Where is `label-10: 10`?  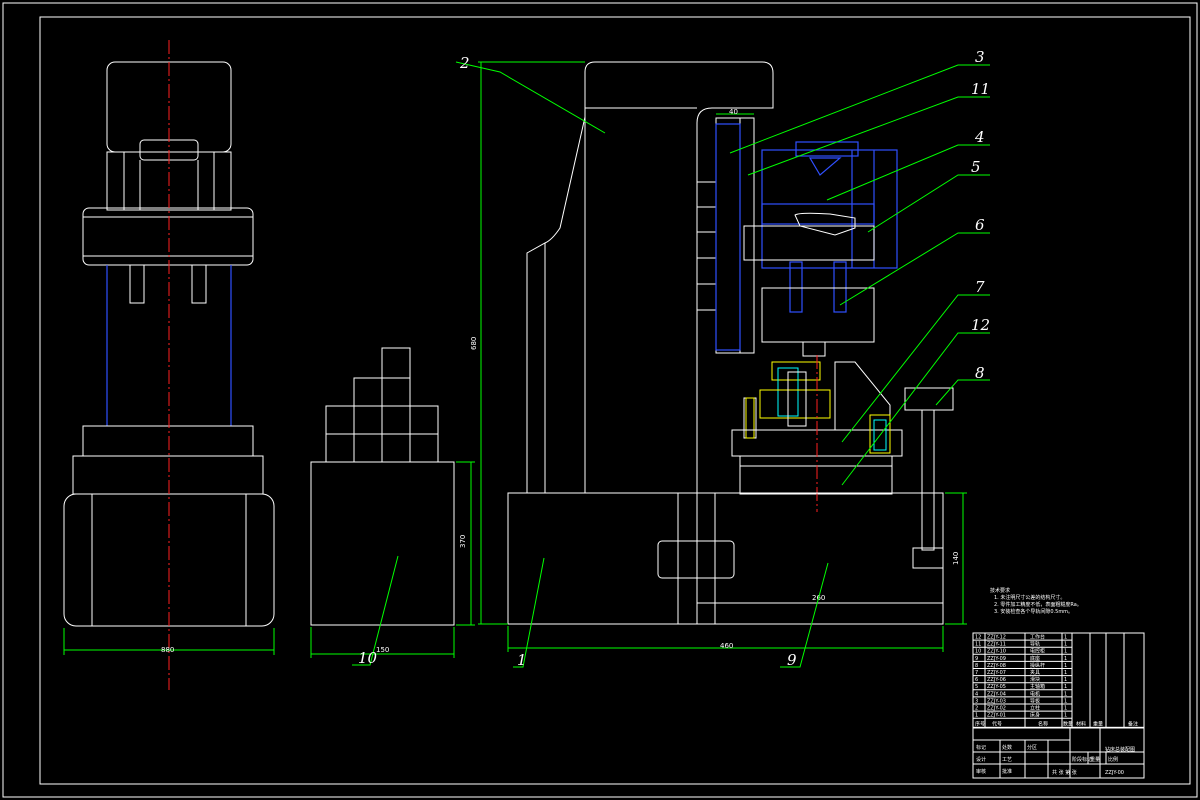 label-10: 10 is located at coordinates (368, 658).